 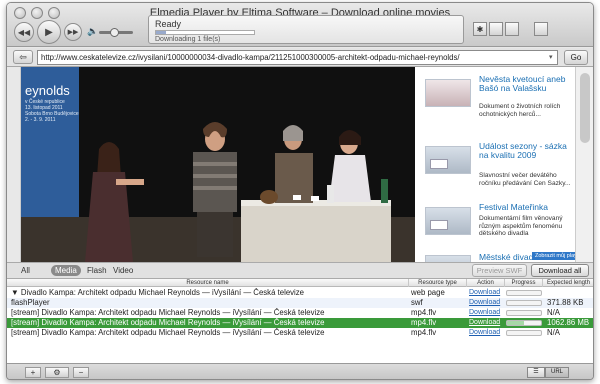 What do you see at coordinates (97, 270) in the screenshot?
I see `filter-flash: Flash` at bounding box center [97, 270].